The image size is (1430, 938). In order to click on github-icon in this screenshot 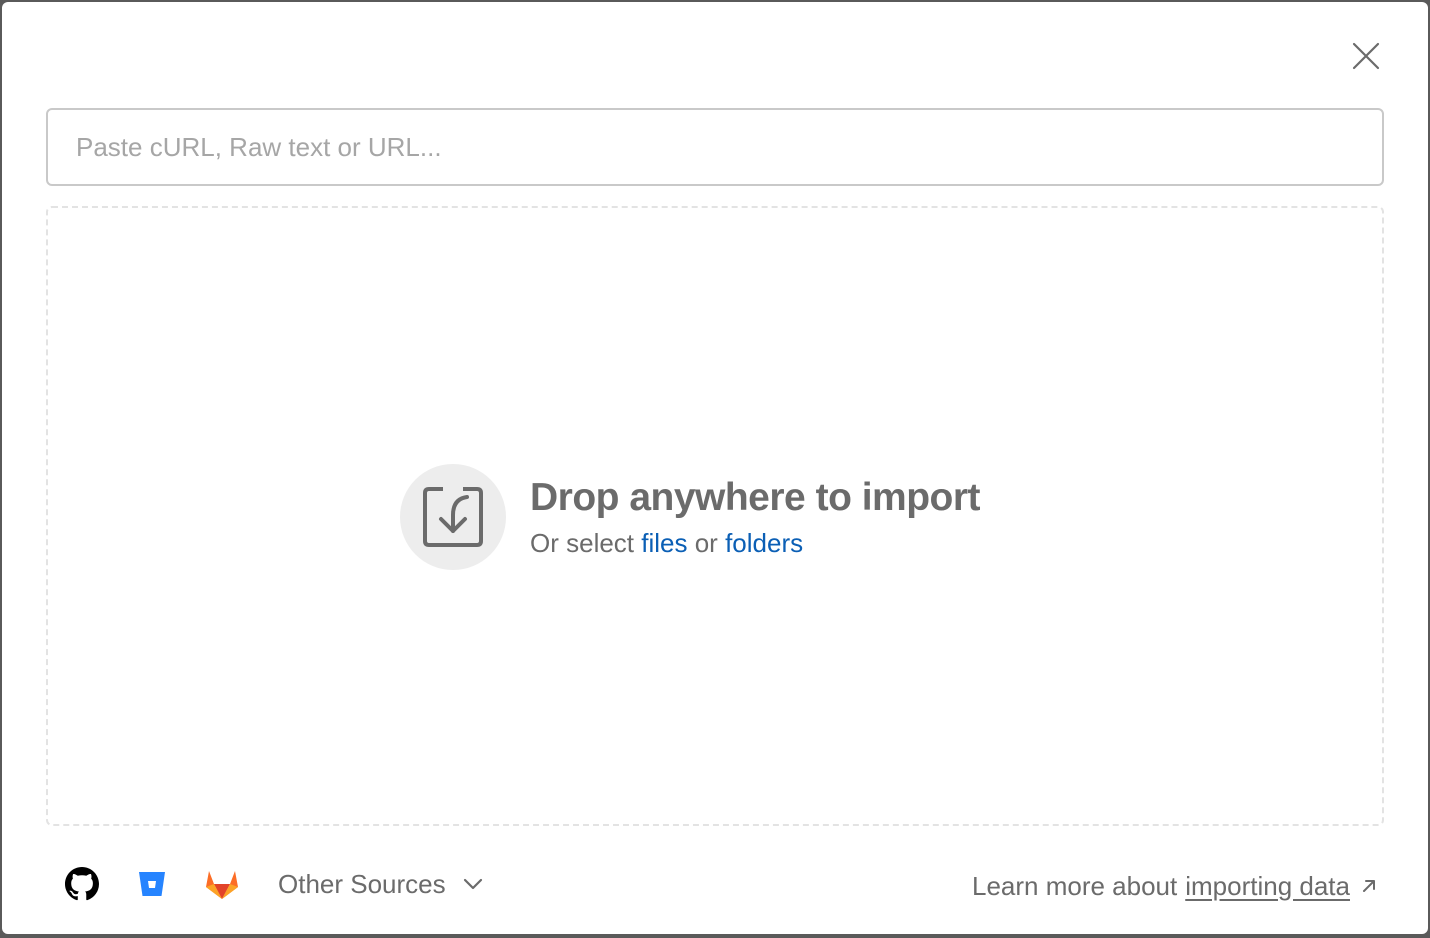, I will do `click(82, 884)`.